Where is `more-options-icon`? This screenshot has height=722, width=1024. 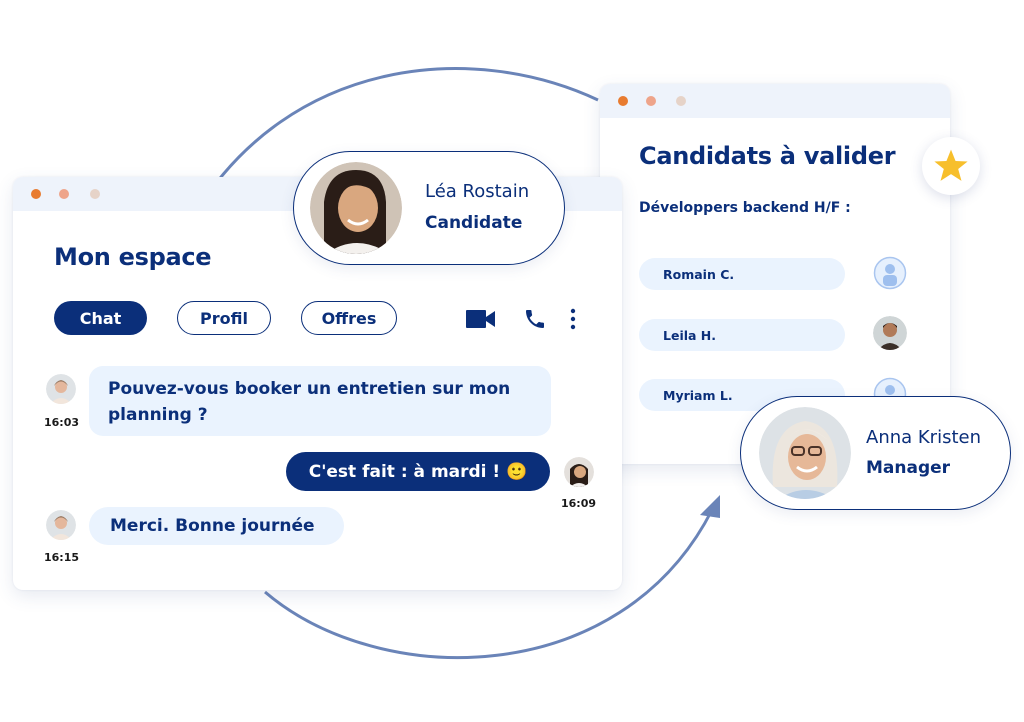
more-options-icon is located at coordinates (573, 319).